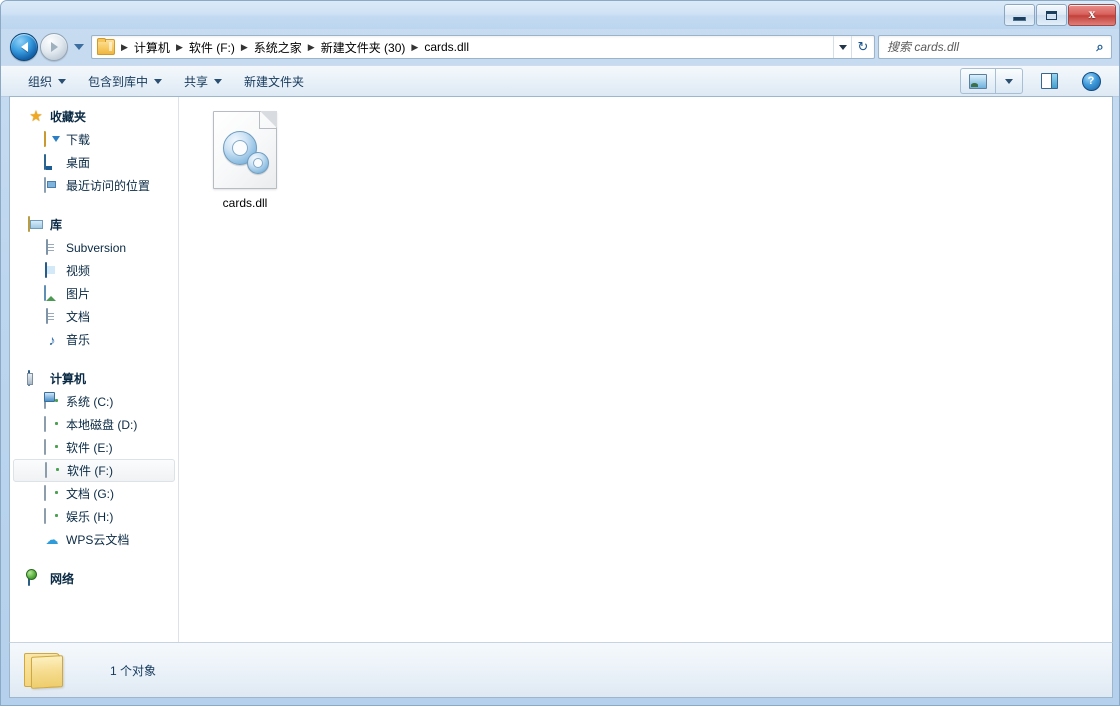 This screenshot has width=1120, height=706. I want to click on minimize-button, so click(1019, 15).